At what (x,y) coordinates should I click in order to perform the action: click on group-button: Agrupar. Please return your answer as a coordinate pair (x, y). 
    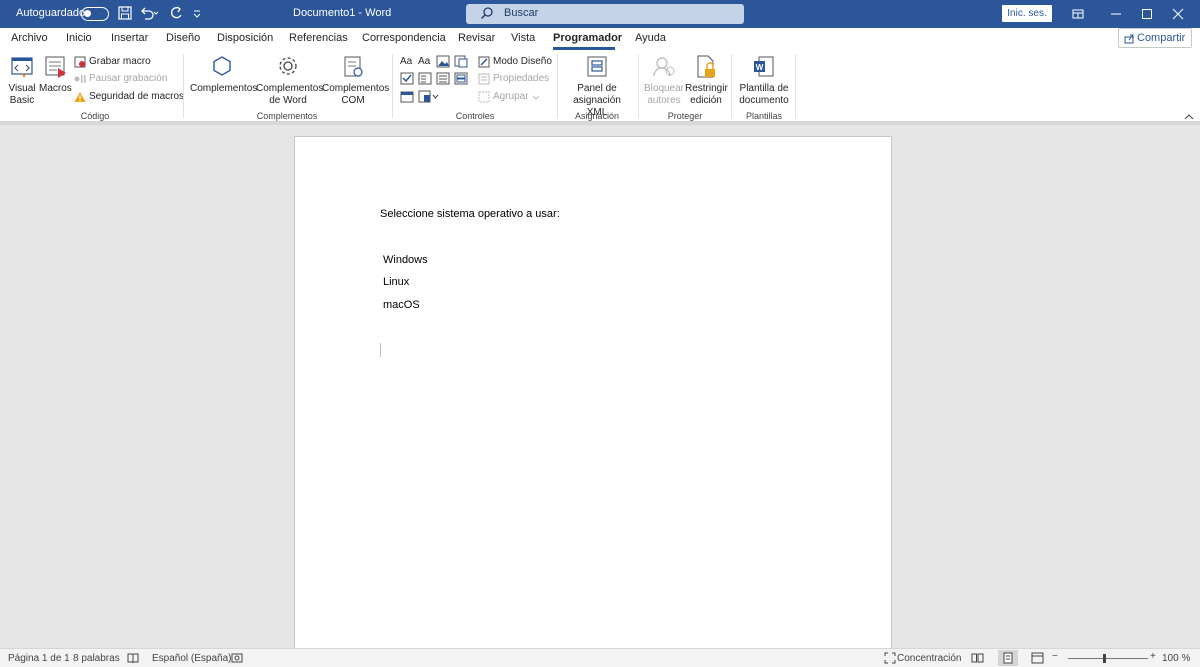
    Looking at the image, I should click on (509, 96).